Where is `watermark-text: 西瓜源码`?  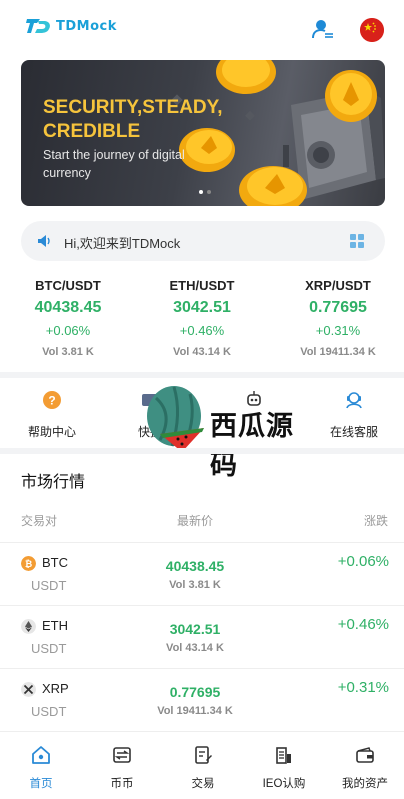 watermark-text: 西瓜源码 is located at coordinates (252, 446).